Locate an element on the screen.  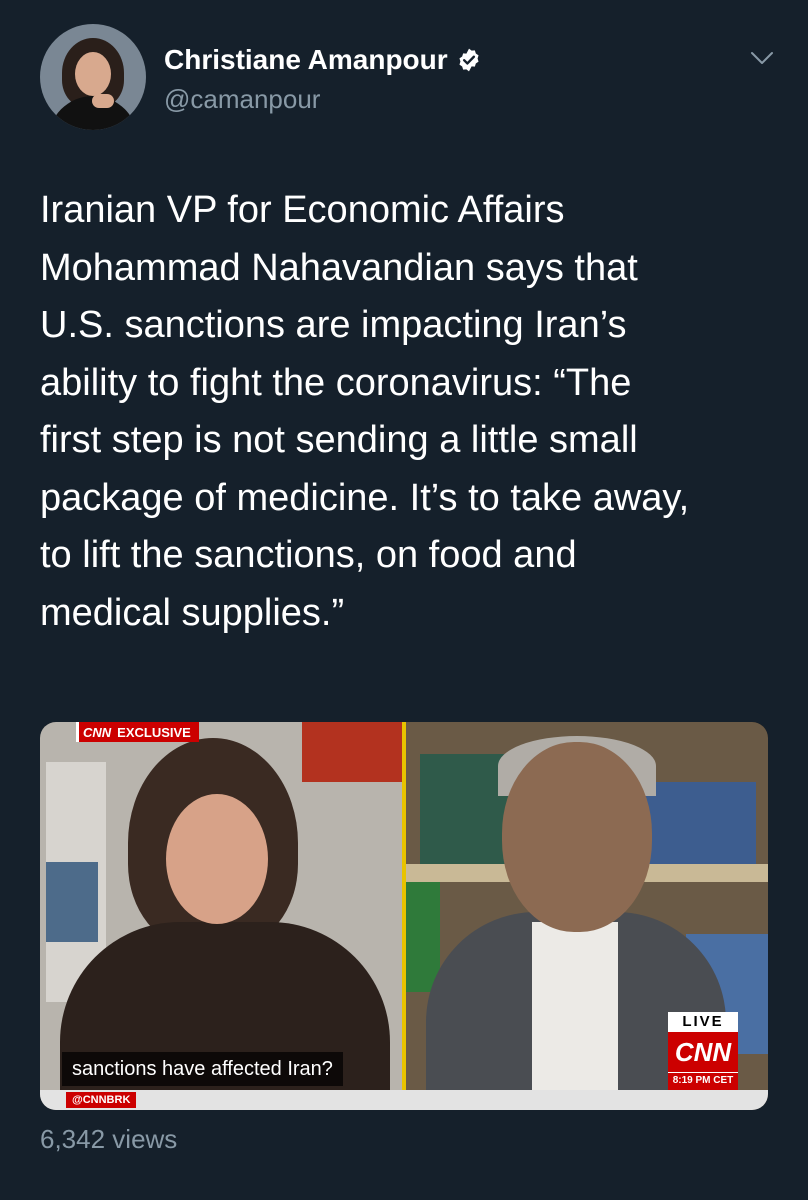
cnn-exclusive-banner: CNN EXCLUSIVE is located at coordinates (137, 732).